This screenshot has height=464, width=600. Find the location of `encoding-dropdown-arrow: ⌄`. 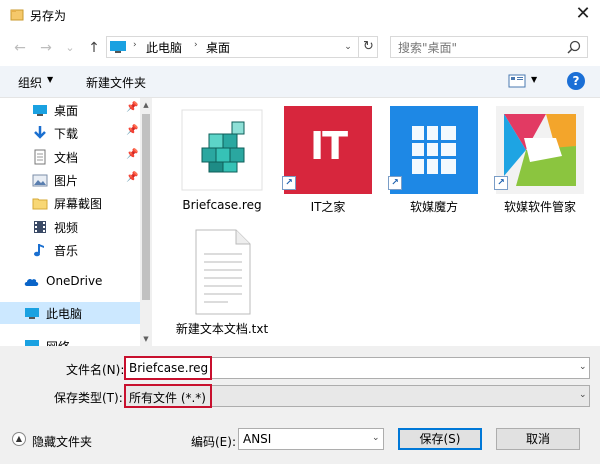

encoding-dropdown-arrow: ⌄ is located at coordinates (376, 438).